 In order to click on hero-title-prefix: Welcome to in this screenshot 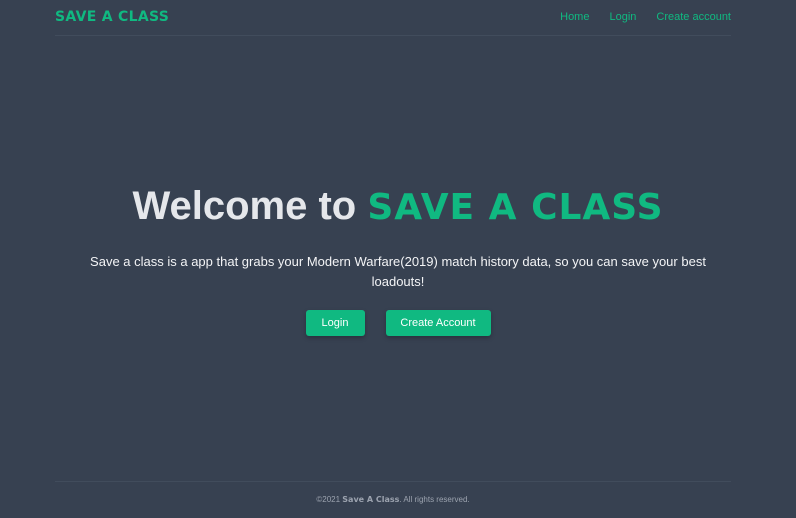, I will do `click(250, 206)`.